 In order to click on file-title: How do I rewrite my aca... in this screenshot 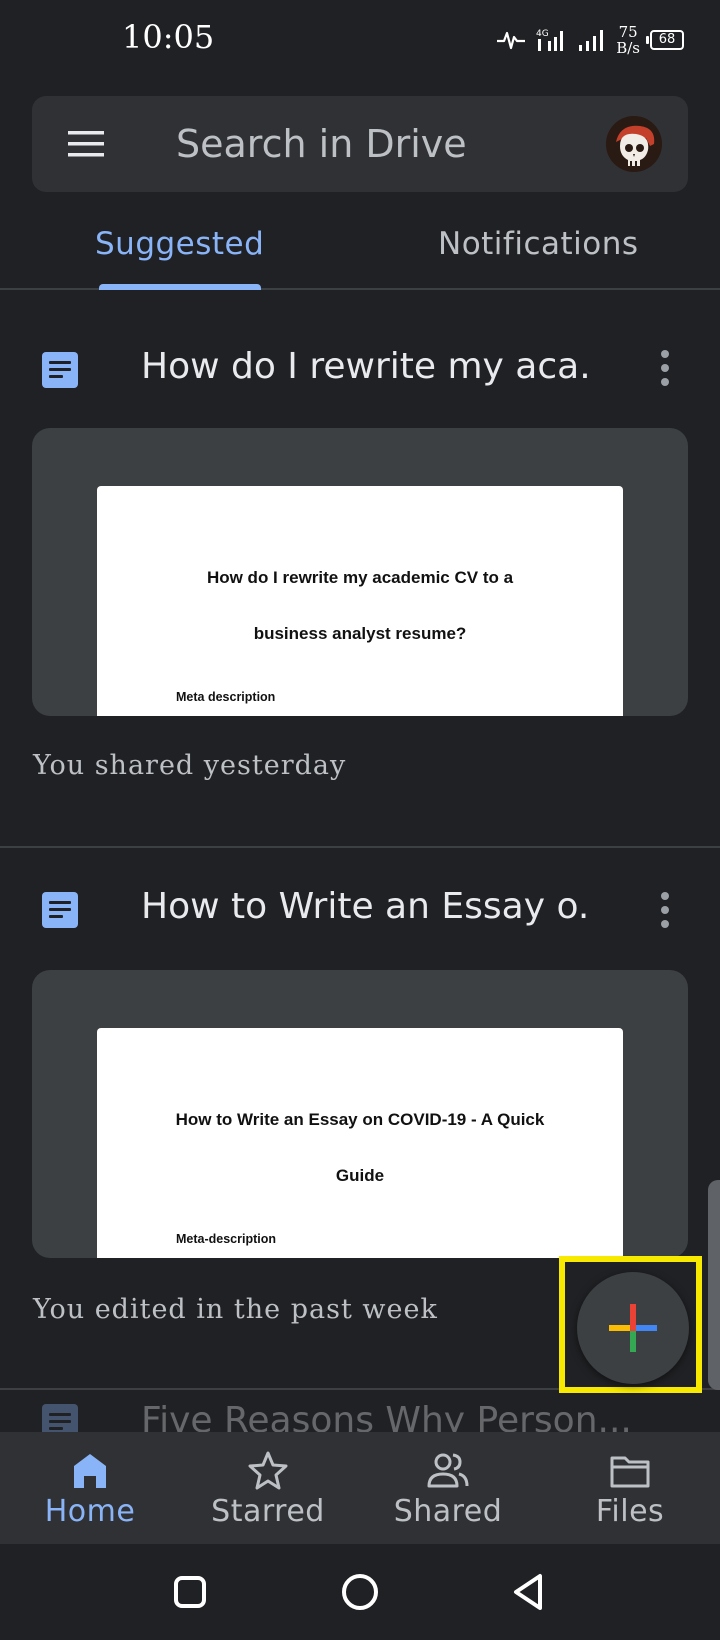, I will do `click(366, 366)`.